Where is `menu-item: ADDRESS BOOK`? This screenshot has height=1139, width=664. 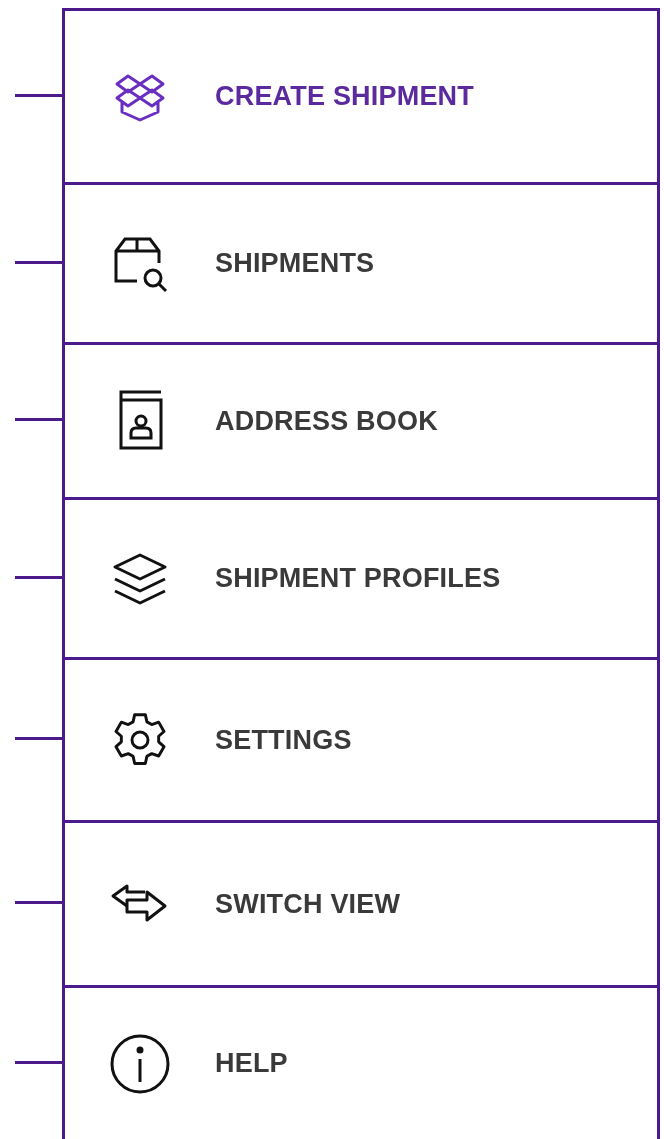
menu-item: ADDRESS BOOK is located at coordinates (361, 419).